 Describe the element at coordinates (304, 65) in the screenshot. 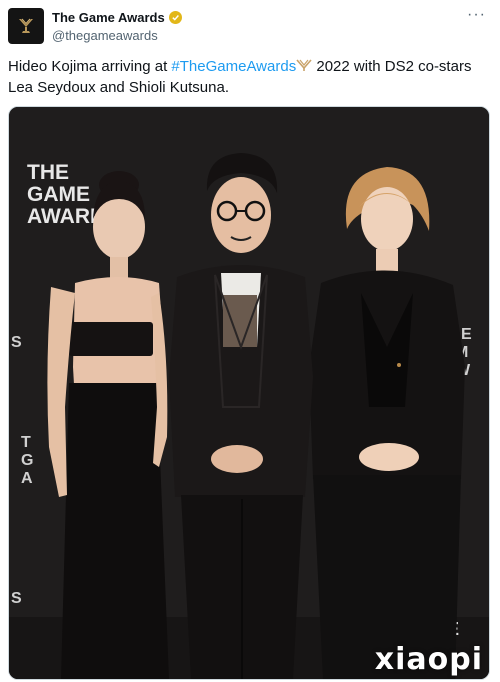

I see `trophy-hashtag-icon` at that location.